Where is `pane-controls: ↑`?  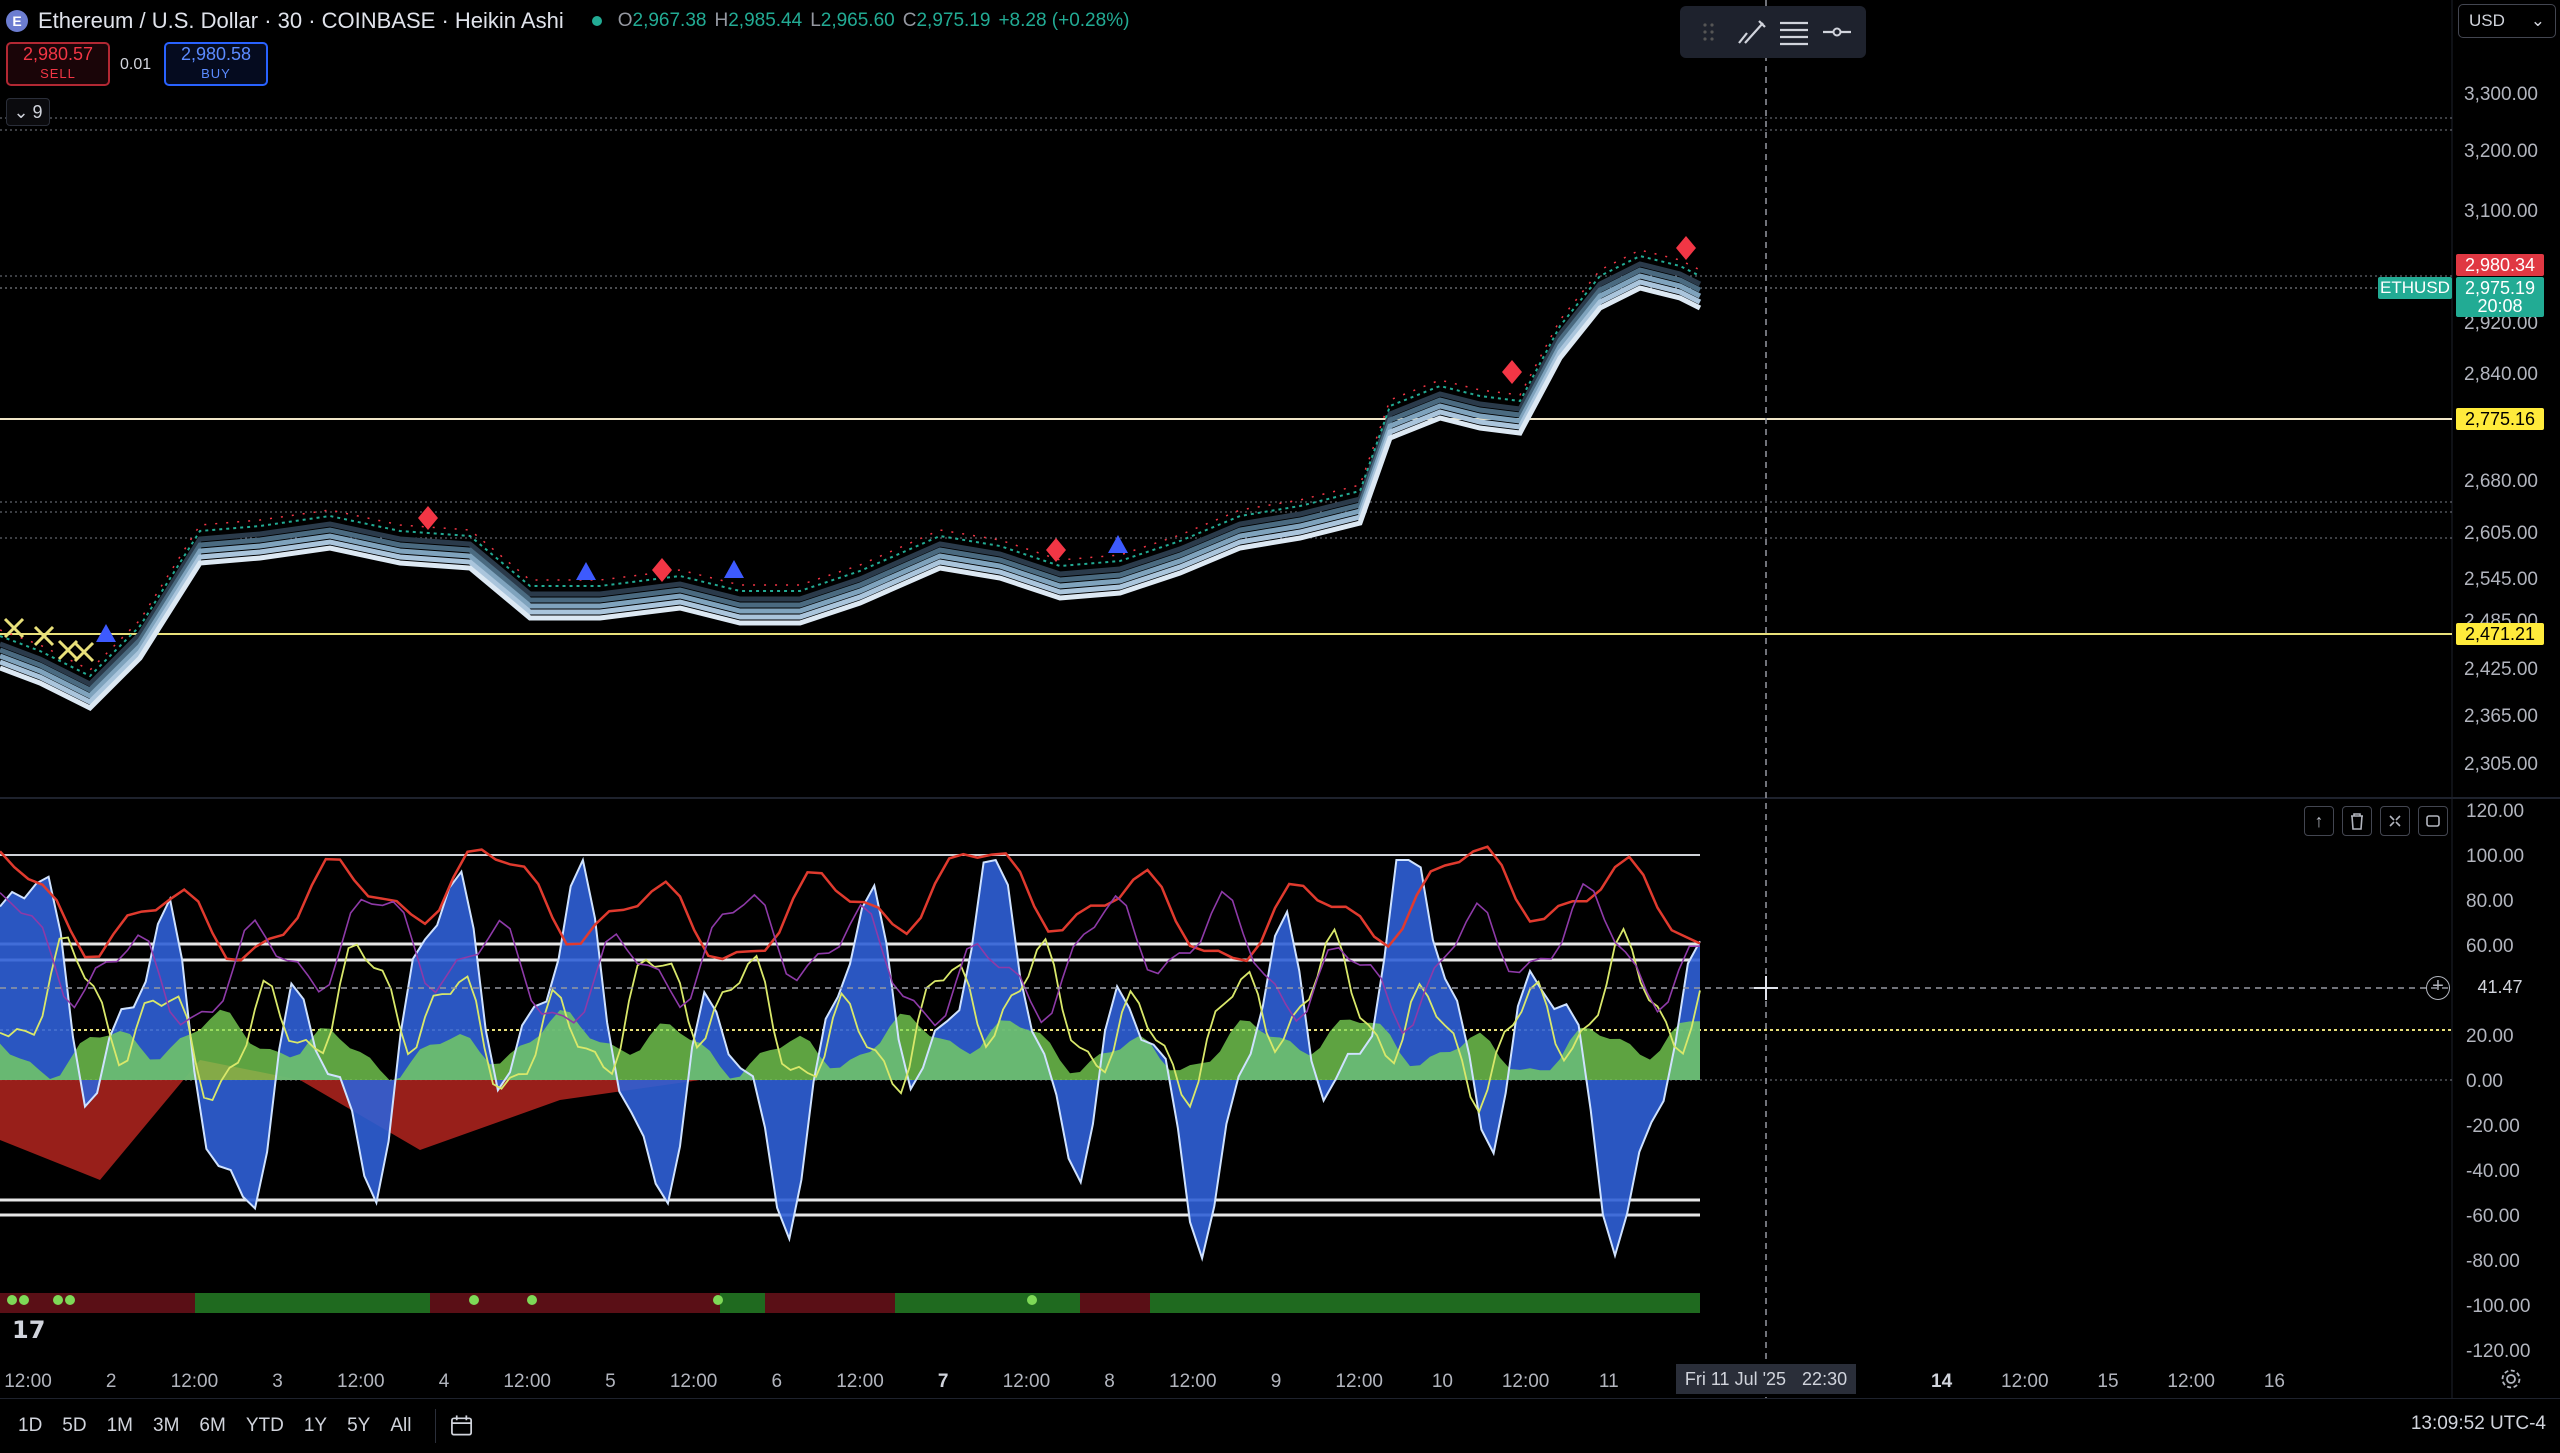 pane-controls: ↑ is located at coordinates (2376, 821).